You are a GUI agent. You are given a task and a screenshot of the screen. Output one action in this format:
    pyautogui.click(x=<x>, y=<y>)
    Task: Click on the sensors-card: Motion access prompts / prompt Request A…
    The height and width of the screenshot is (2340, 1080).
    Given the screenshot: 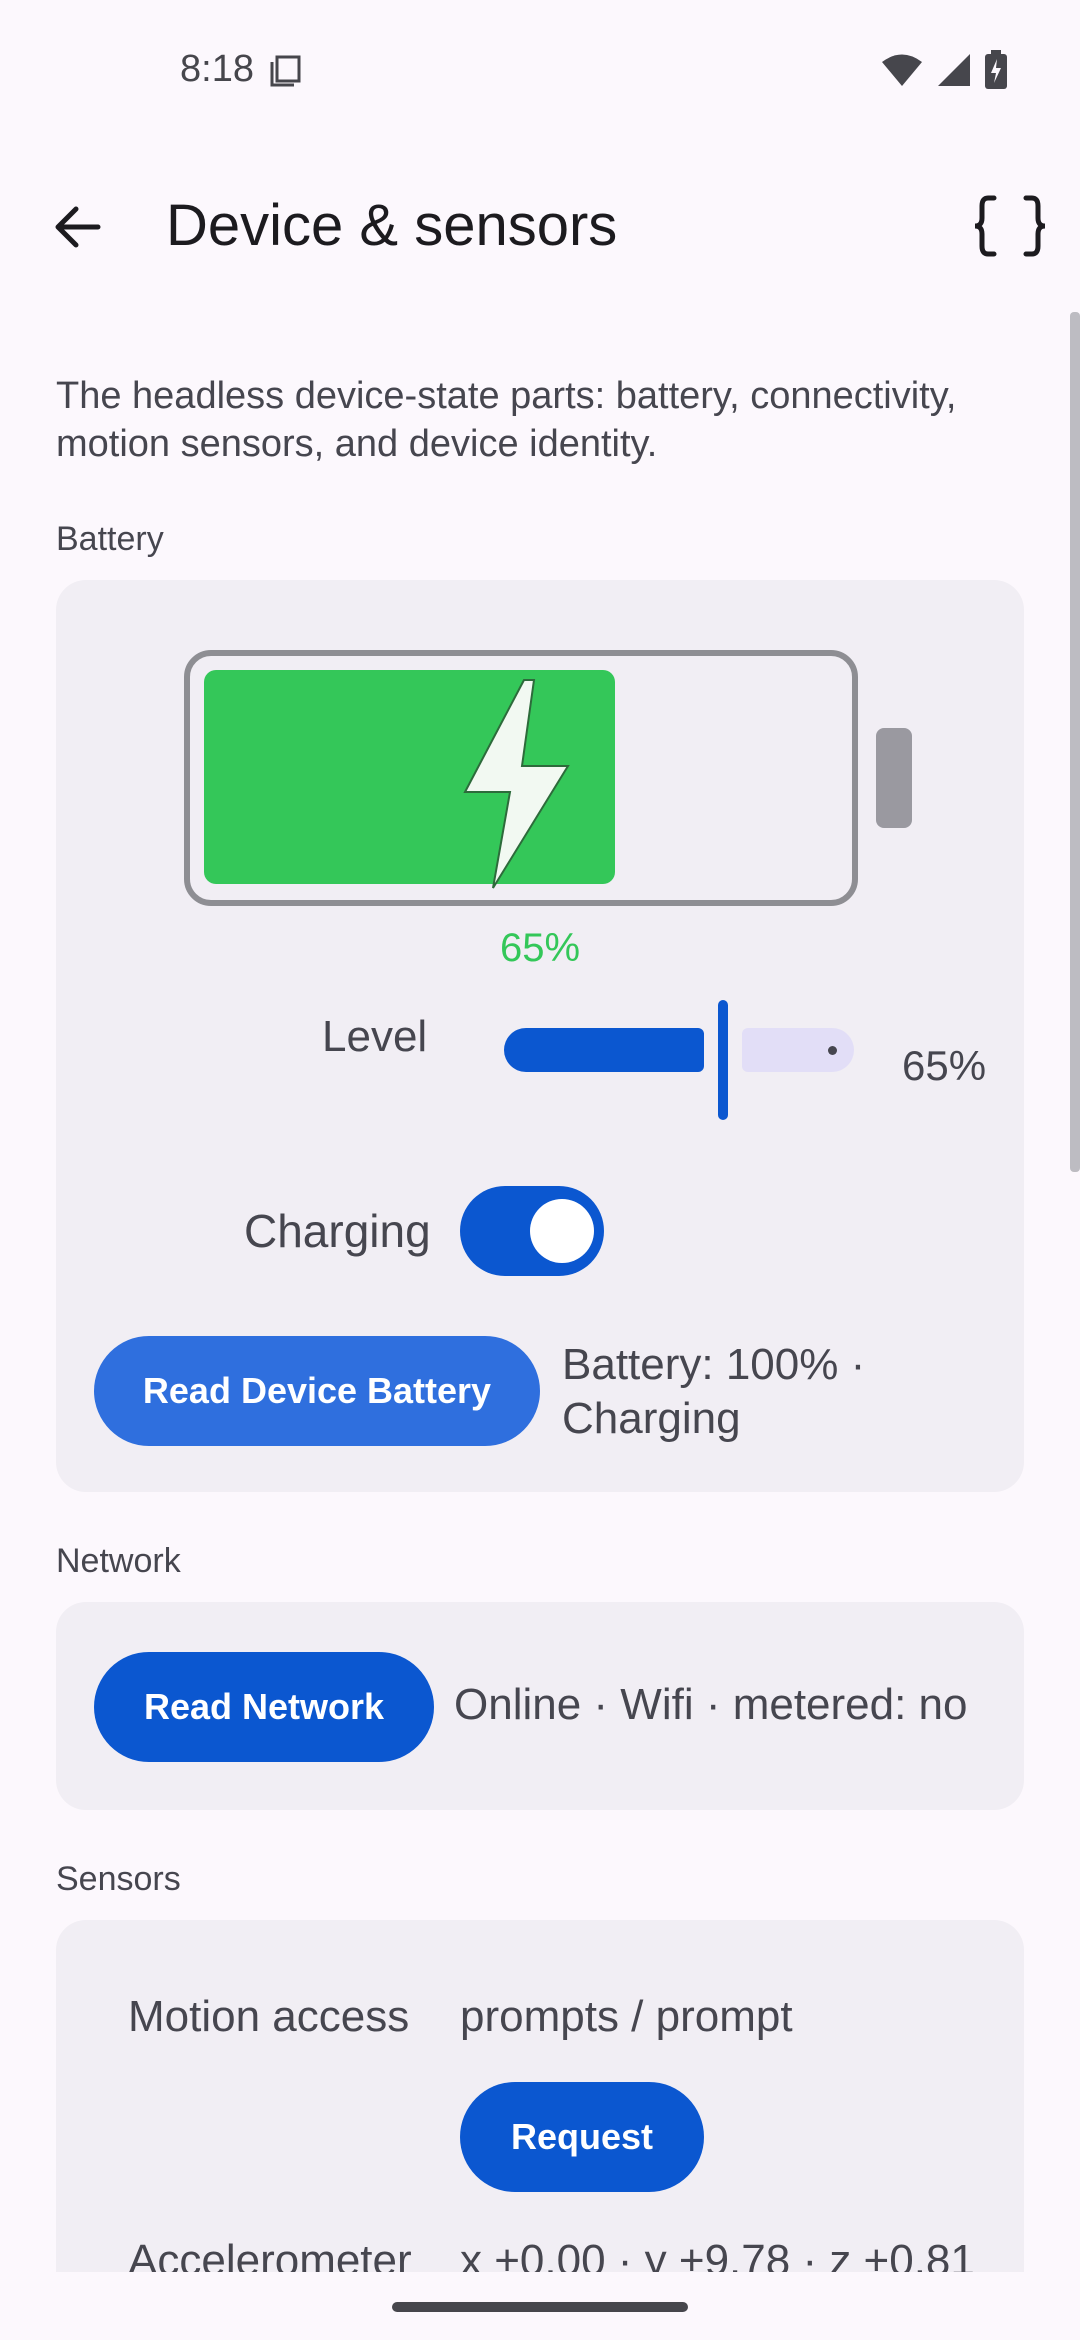 What is the action you would take?
    pyautogui.click(x=540, y=2096)
    